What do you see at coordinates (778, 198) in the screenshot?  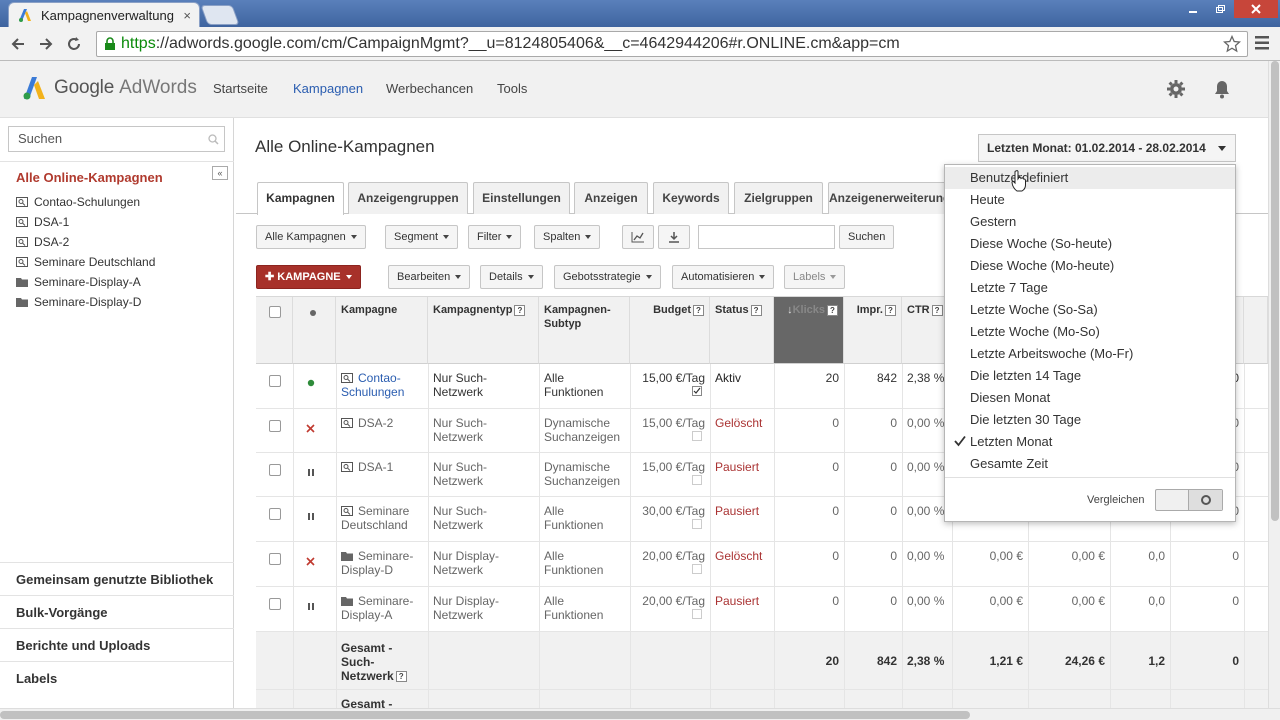 I see `tab-zielgruppen: Zielgruppen` at bounding box center [778, 198].